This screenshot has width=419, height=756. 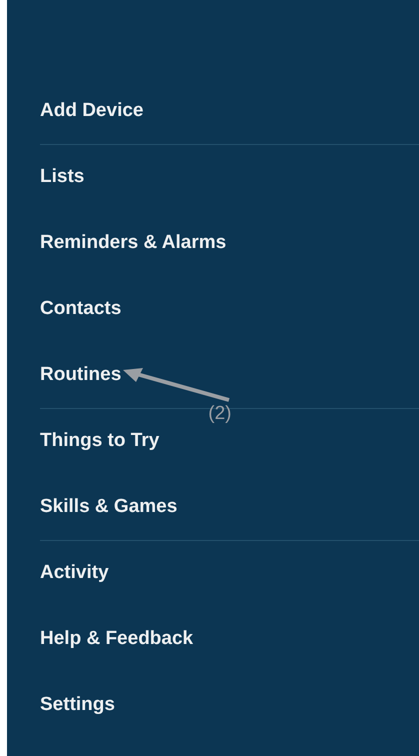 I want to click on menu-item: Things to Try, so click(x=100, y=441).